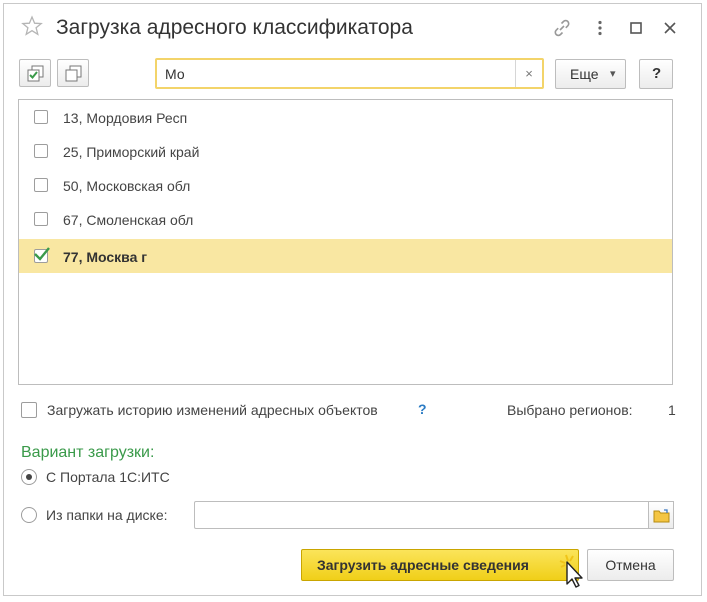 The image size is (707, 602). I want to click on selected-regions-label: Выбрано регионов:, so click(570, 410).